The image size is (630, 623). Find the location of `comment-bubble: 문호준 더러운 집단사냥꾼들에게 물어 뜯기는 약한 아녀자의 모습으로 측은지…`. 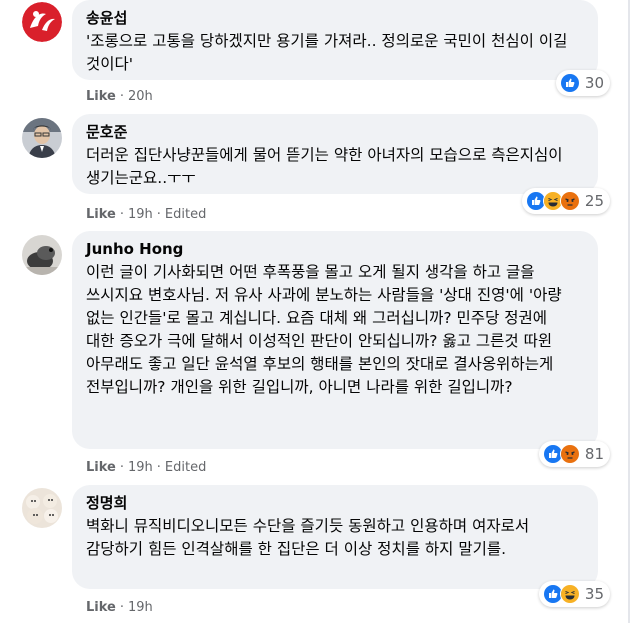

comment-bubble: 문호준 더러운 집단사냥꾼들에게 물어 뜯기는 약한 아녀자의 모습으로 측은지… is located at coordinates (335, 154).